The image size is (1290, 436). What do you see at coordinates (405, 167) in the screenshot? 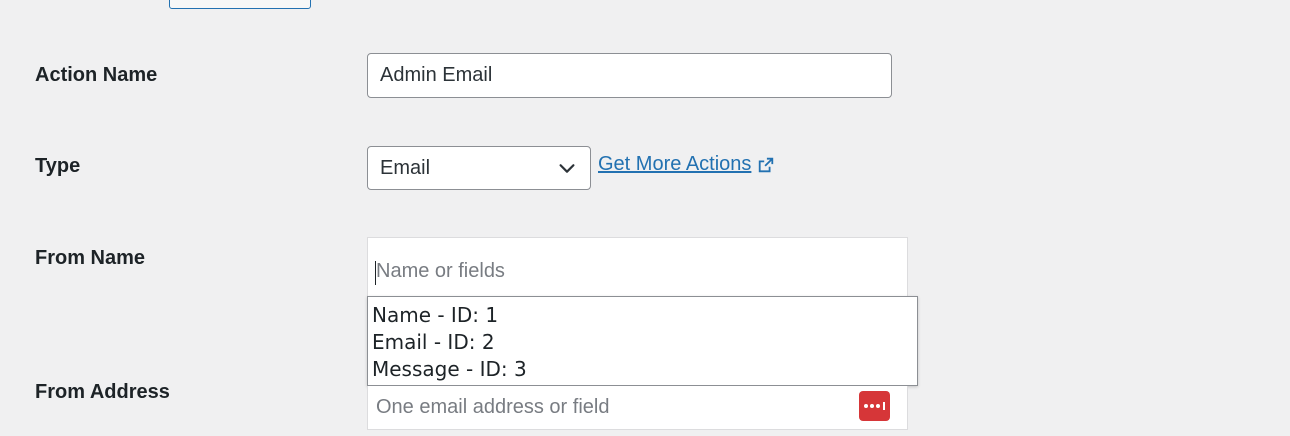
I see `type-selected-value: Email` at bounding box center [405, 167].